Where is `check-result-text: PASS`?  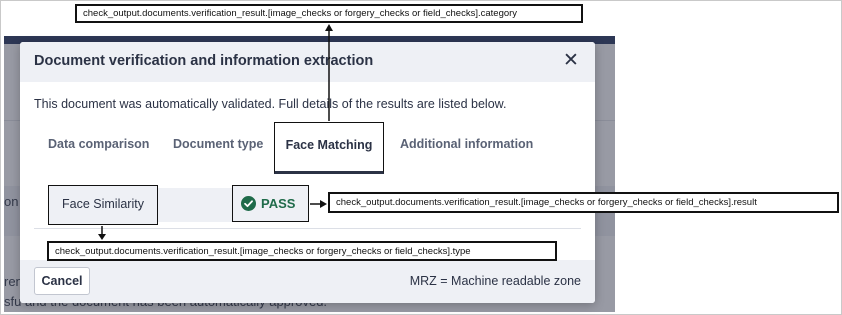 check-result-text: PASS is located at coordinates (278, 203).